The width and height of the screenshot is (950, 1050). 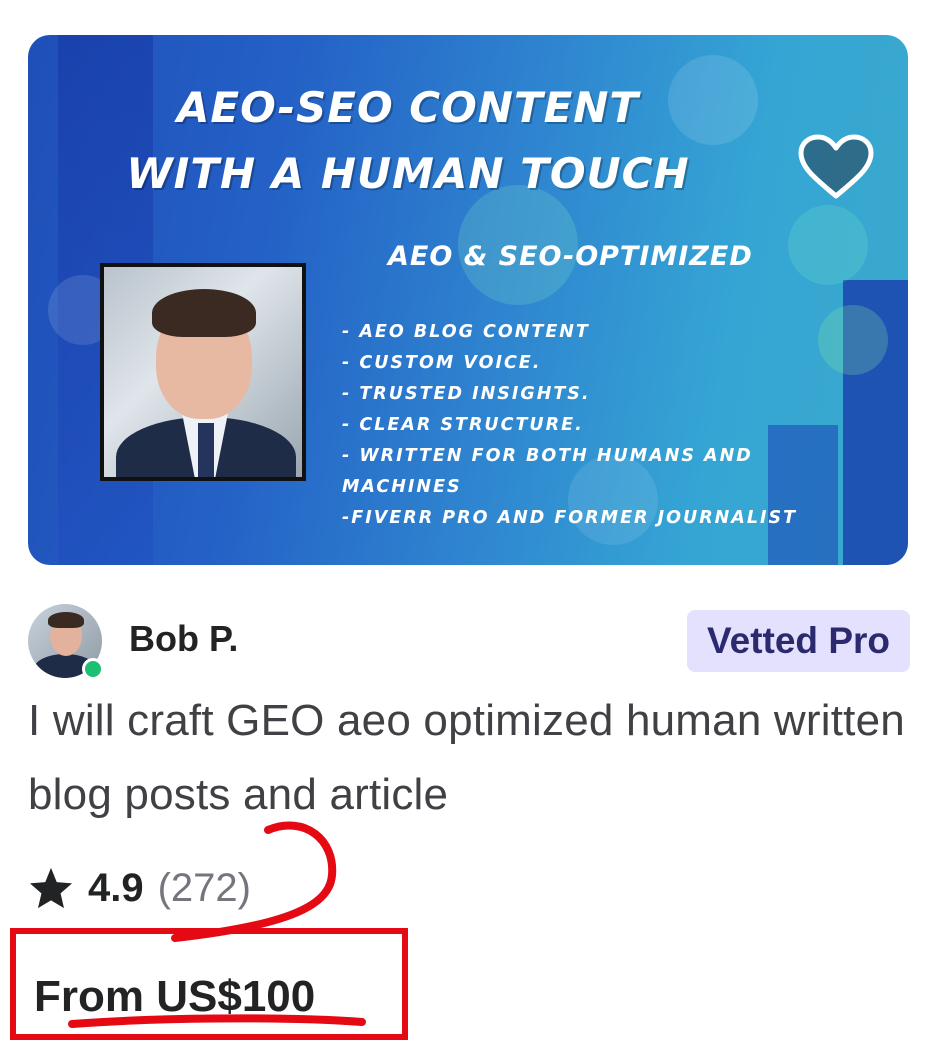 I want to click on thumbnail-title: AEO-SEO CONTENT WITH A HUMAN TOUCH, so click(x=408, y=141).